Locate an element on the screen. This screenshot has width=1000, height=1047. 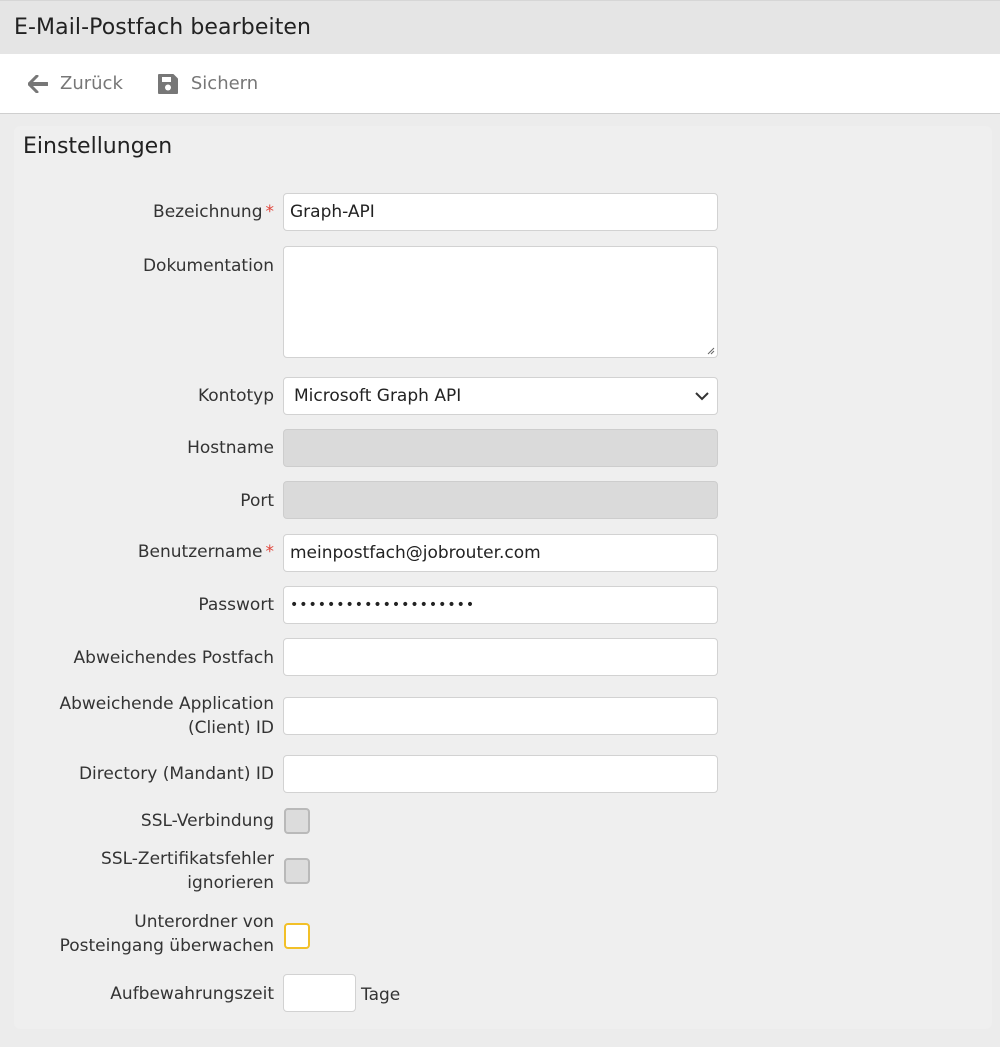
port-label: Port is located at coordinates (257, 501).